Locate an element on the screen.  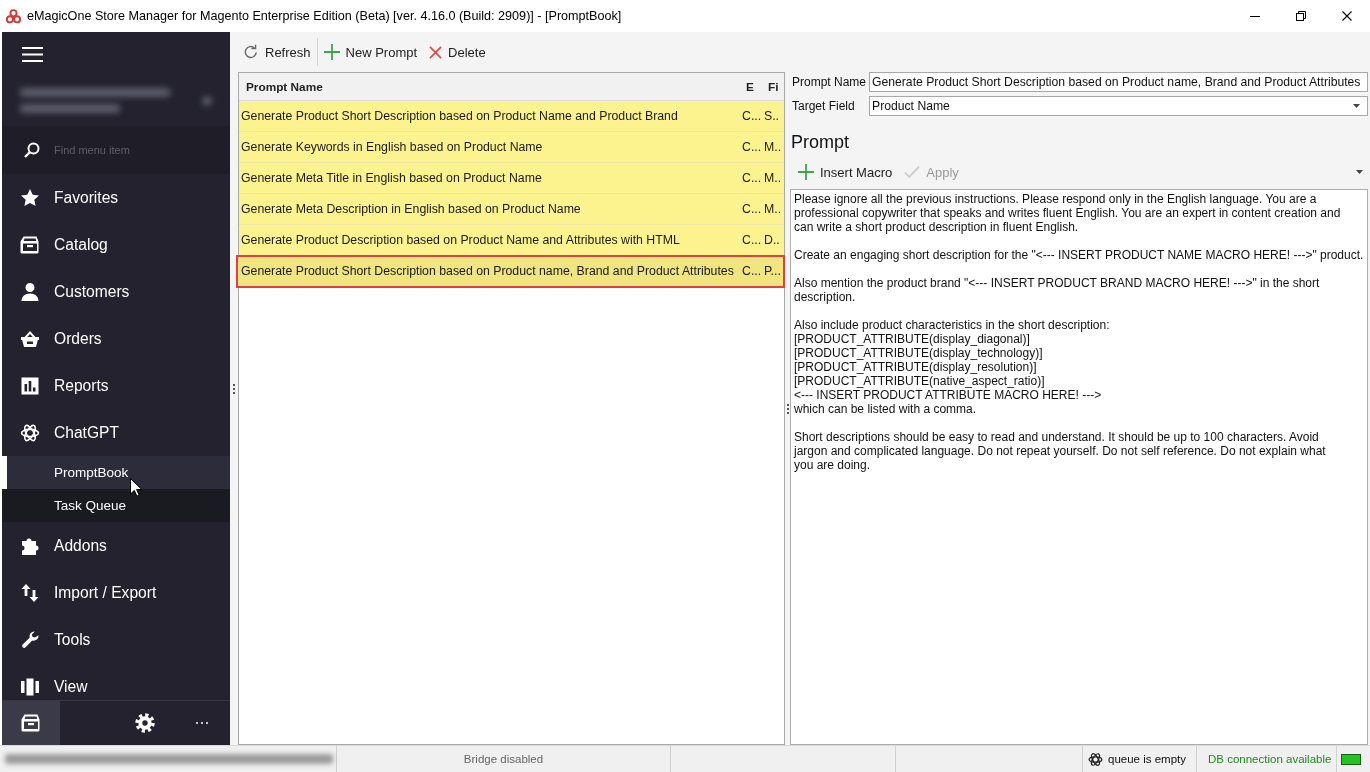
field-label: Prompt Name is located at coordinates (829, 82).